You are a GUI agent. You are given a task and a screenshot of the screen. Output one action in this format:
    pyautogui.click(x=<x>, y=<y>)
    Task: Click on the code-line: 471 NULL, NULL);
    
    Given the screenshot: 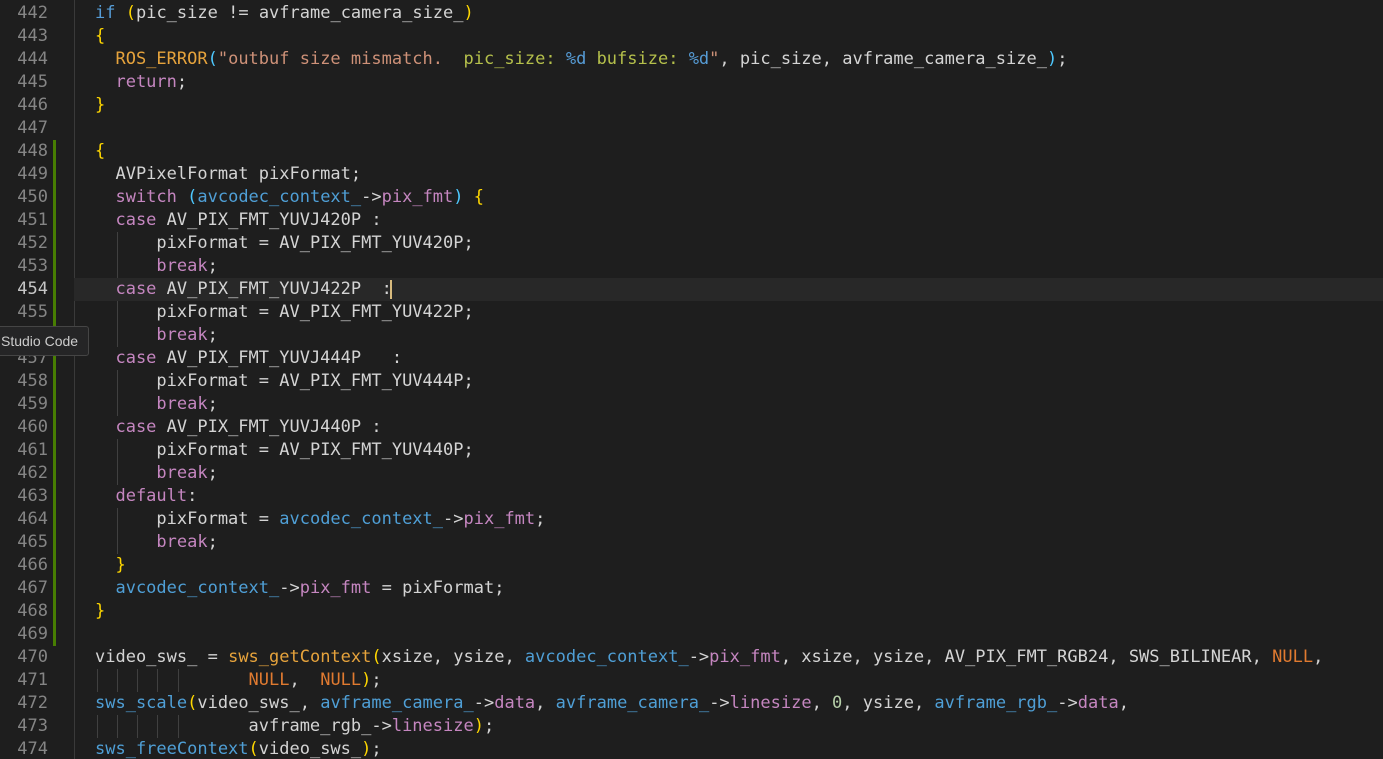 What is the action you would take?
    pyautogui.click(x=691, y=680)
    